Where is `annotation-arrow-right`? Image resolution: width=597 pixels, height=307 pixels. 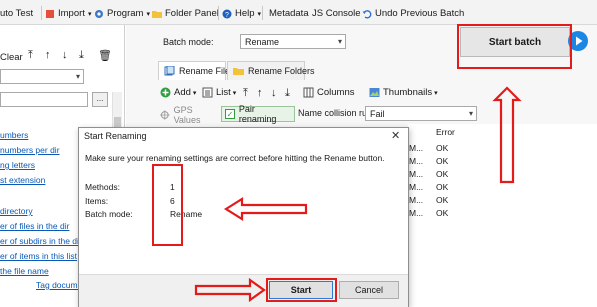
annotation-arrow-right is located at coordinates (230, 290).